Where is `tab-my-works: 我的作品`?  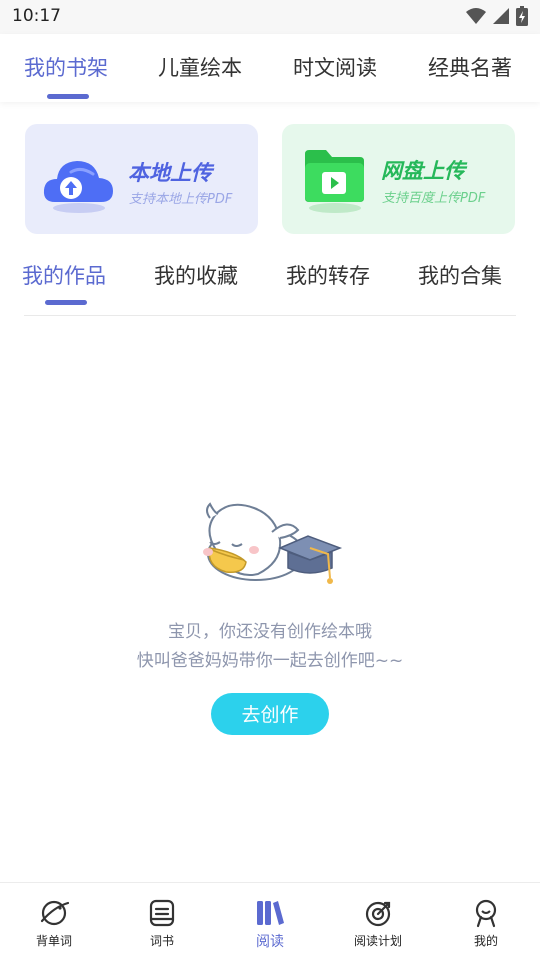 tab-my-works: 我的作品 is located at coordinates (64, 275).